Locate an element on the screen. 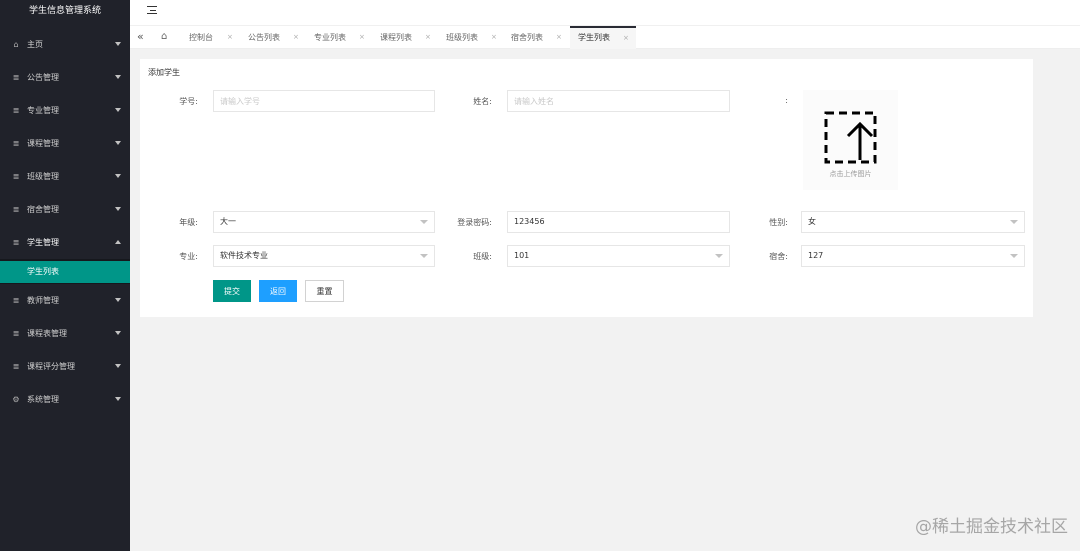 The height and width of the screenshot is (551, 1080). upload-text: 点击上传图片 is located at coordinates (850, 174).